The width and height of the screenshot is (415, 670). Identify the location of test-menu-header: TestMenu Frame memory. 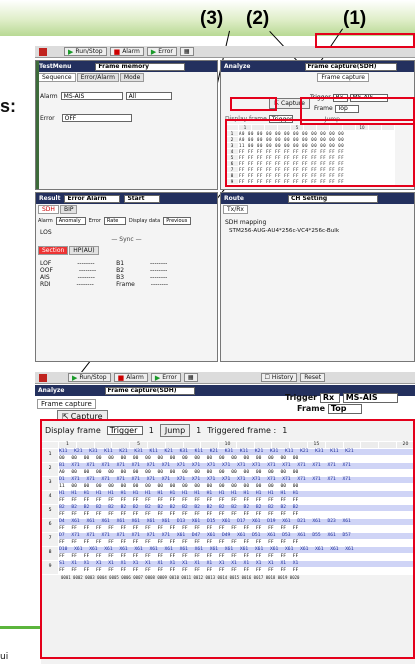
(126, 66).